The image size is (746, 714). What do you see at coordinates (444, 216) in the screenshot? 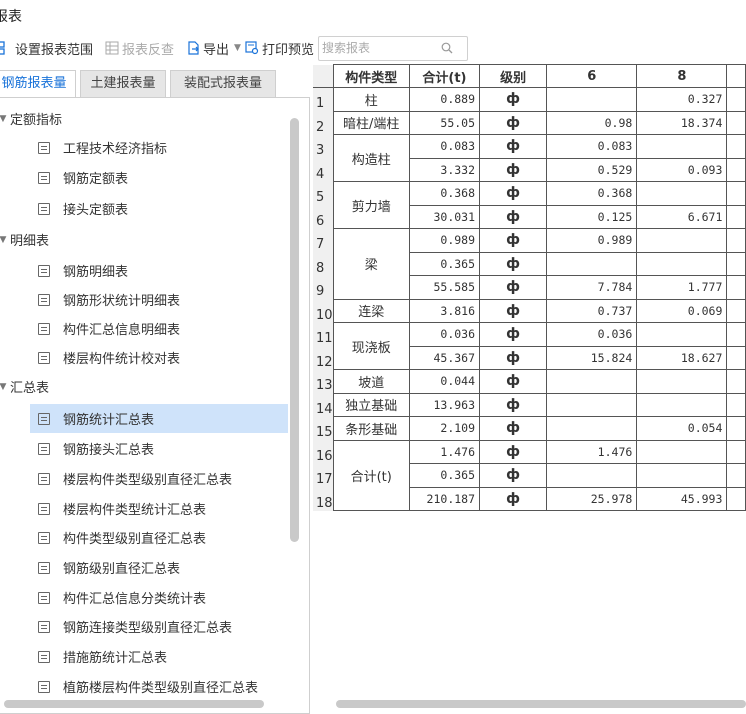
I see `total-cell: 30.031` at bounding box center [444, 216].